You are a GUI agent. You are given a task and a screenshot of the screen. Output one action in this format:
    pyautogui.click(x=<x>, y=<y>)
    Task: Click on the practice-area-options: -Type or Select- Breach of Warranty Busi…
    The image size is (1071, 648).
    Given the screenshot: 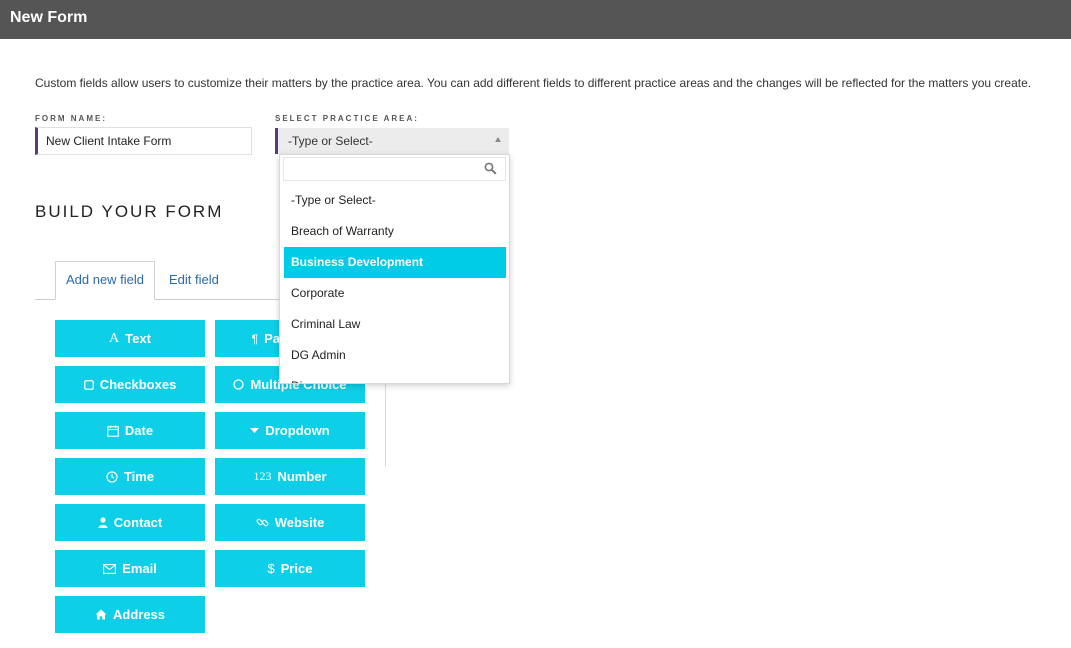 What is the action you would take?
    pyautogui.click(x=395, y=284)
    